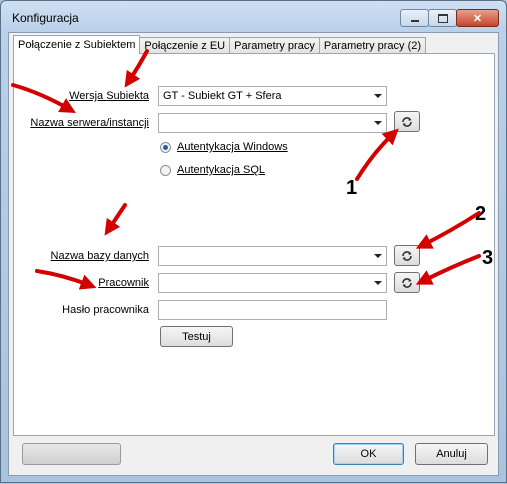  What do you see at coordinates (448, 230) in the screenshot?
I see `arrow-2-icon` at bounding box center [448, 230].